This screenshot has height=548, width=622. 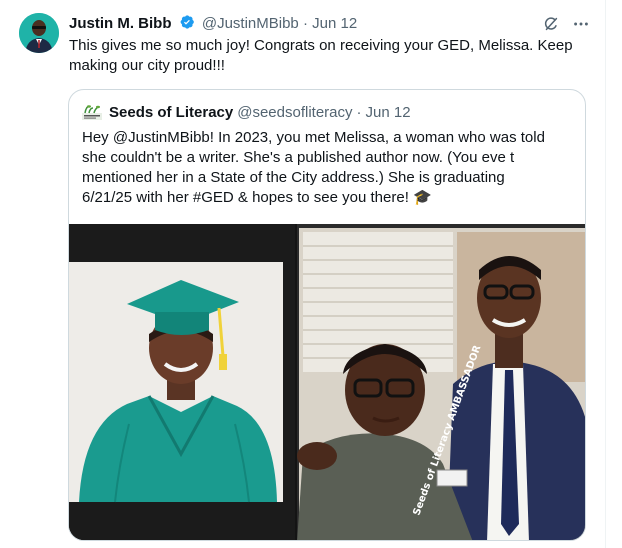 What do you see at coordinates (250, 23) in the screenshot?
I see `author-handle: @JustinMBibb` at bounding box center [250, 23].